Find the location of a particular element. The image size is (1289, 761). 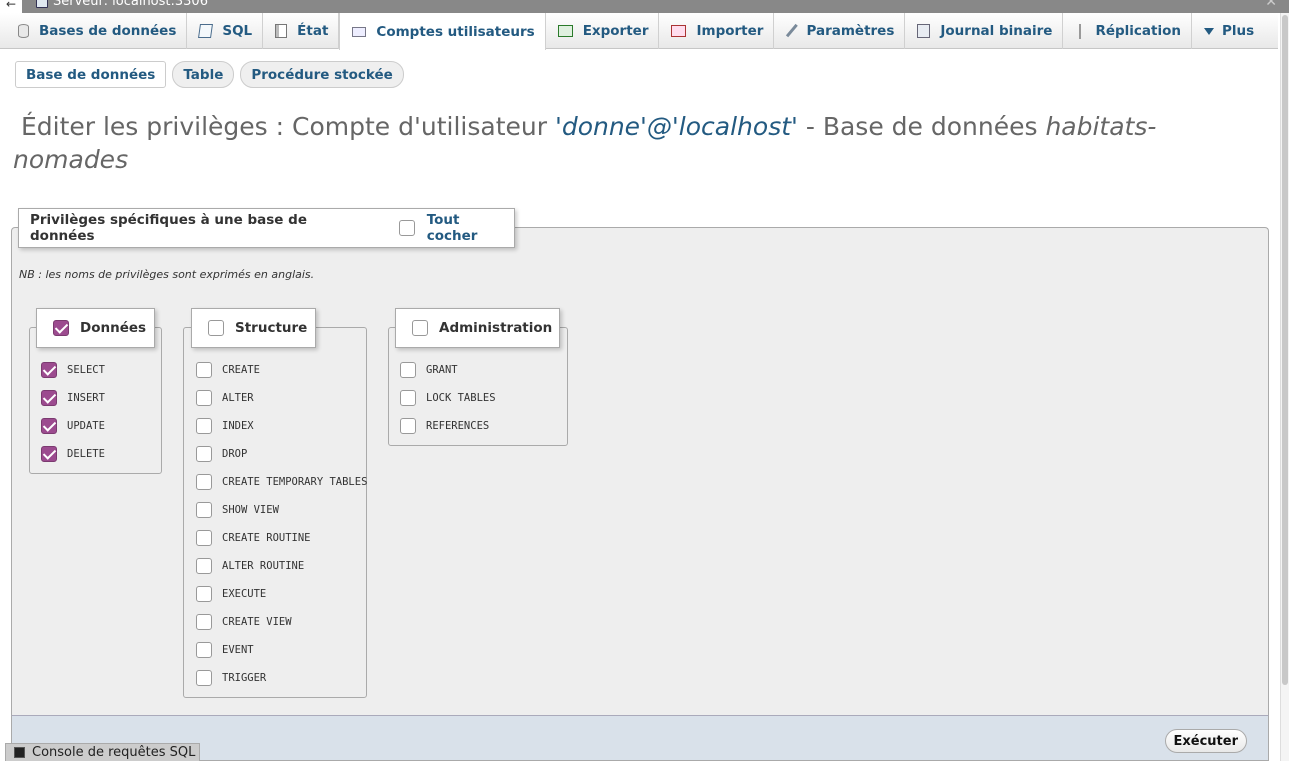

privilege-delete: DELETE is located at coordinates (73, 454).